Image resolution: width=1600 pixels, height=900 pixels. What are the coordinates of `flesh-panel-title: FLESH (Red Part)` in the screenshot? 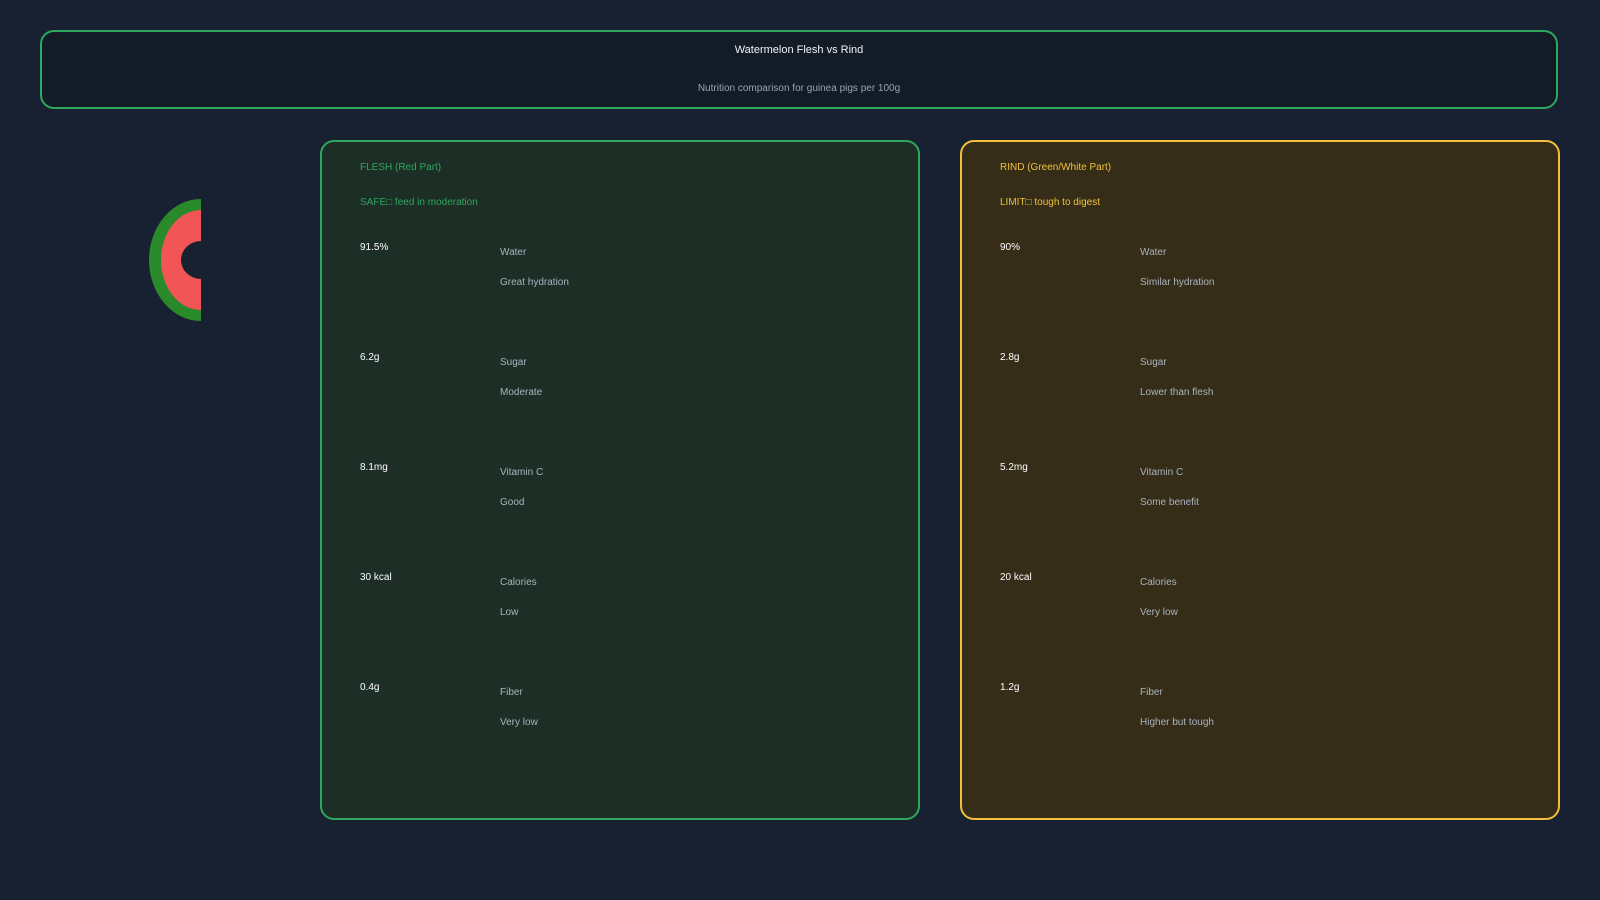 It's located at (401, 167).